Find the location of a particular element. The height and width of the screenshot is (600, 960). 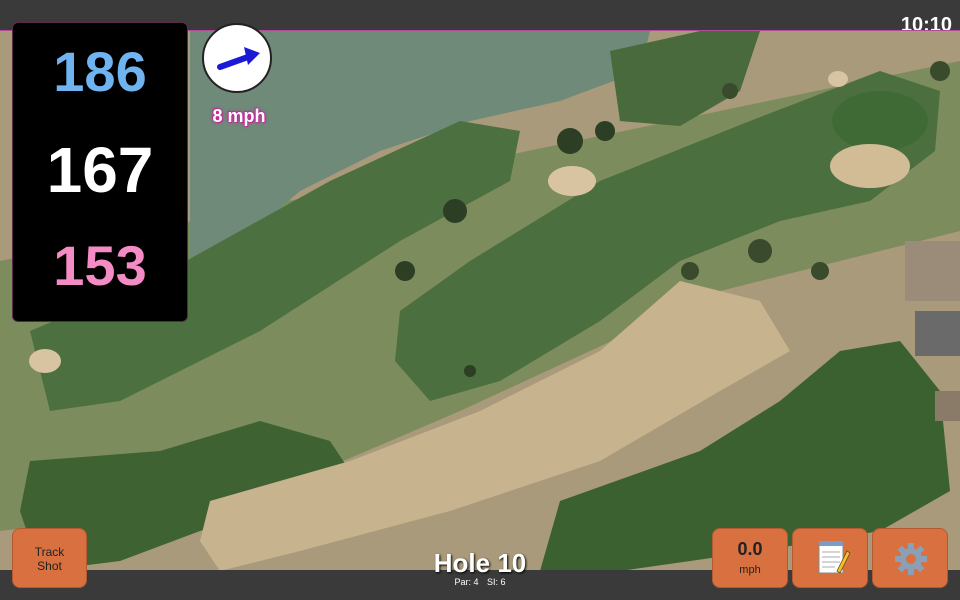

wind-speed: 8 mph is located at coordinates (239, 116).